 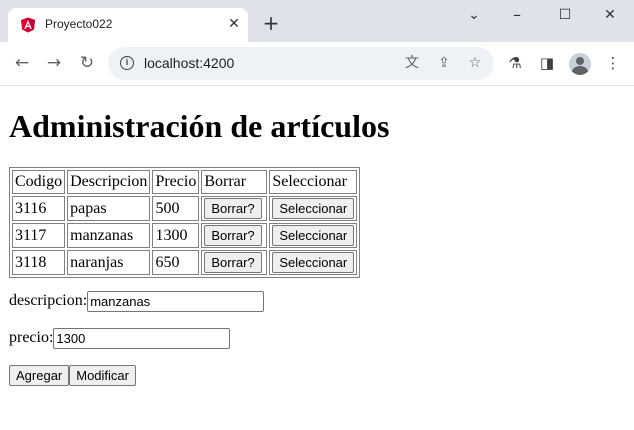 I want to click on tab-title: Proyecto022, so click(x=79, y=24).